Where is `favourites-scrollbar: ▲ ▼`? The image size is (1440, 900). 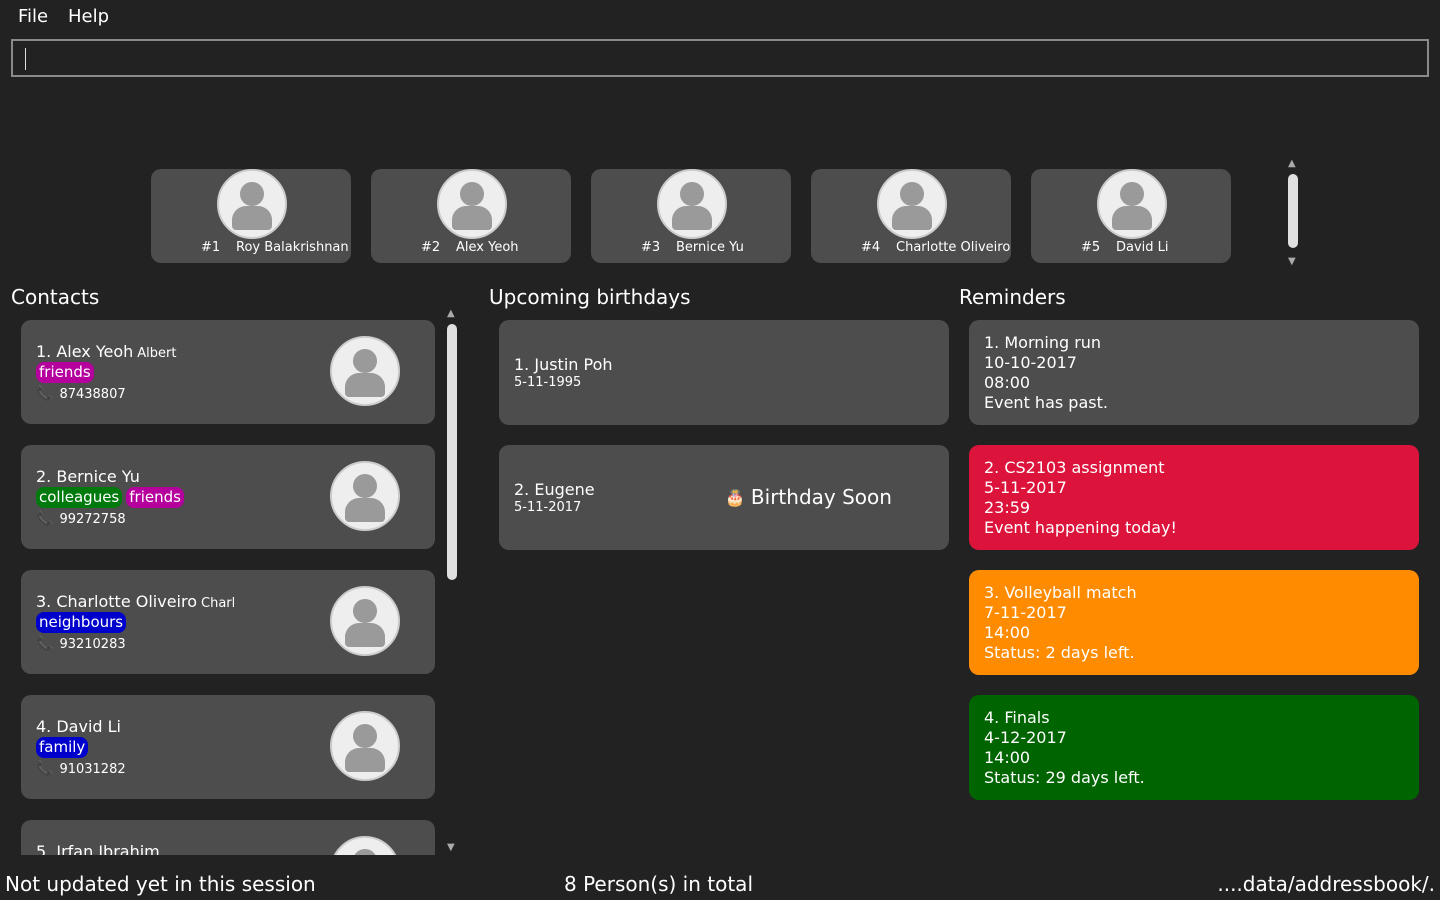
favourites-scrollbar: ▲ ▼ is located at coordinates (1293, 214).